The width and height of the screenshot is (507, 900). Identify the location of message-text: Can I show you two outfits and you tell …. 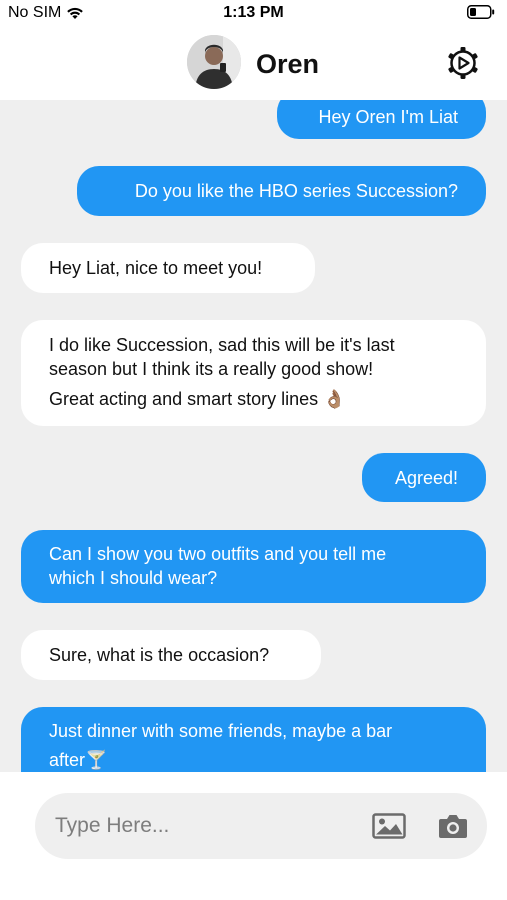
(218, 554).